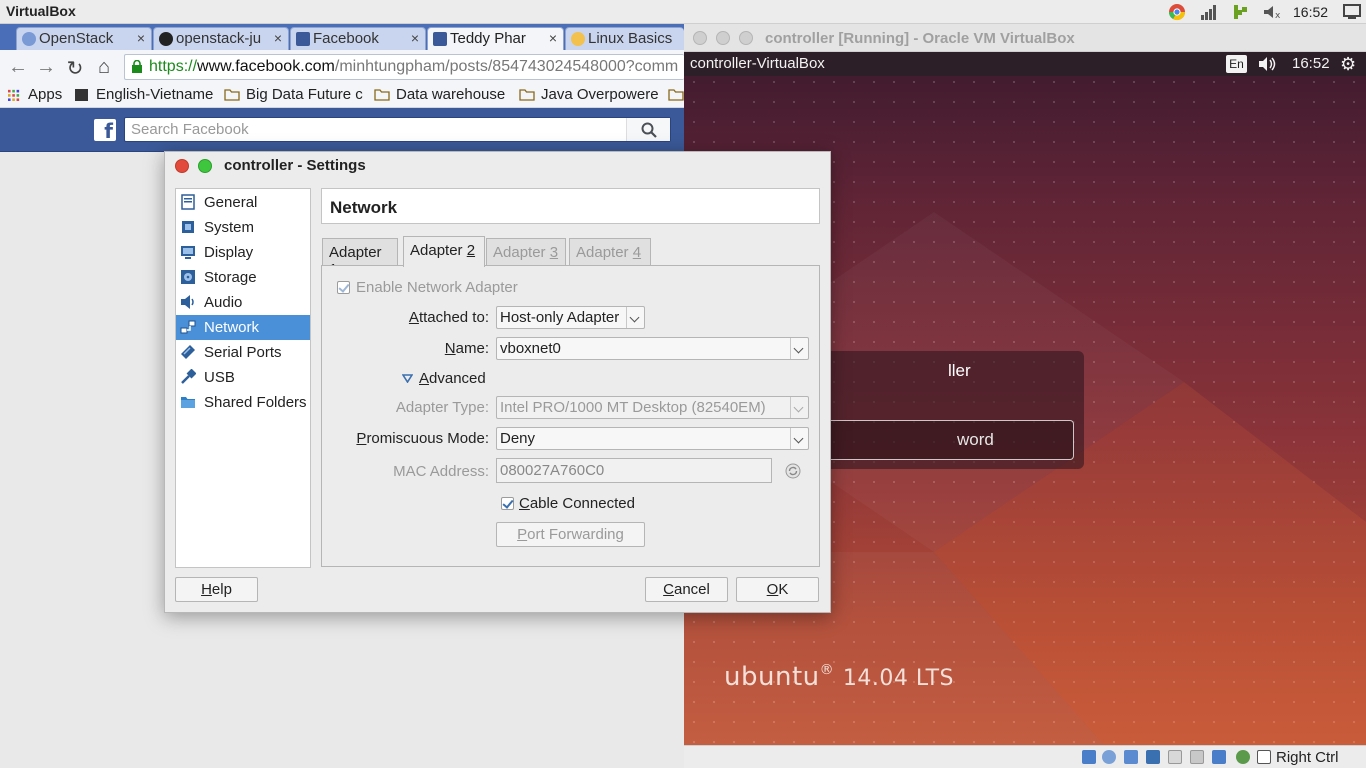 Image resolution: width=1366 pixels, height=768 pixels. I want to click on hard-disk-icon, so click(1089, 757).